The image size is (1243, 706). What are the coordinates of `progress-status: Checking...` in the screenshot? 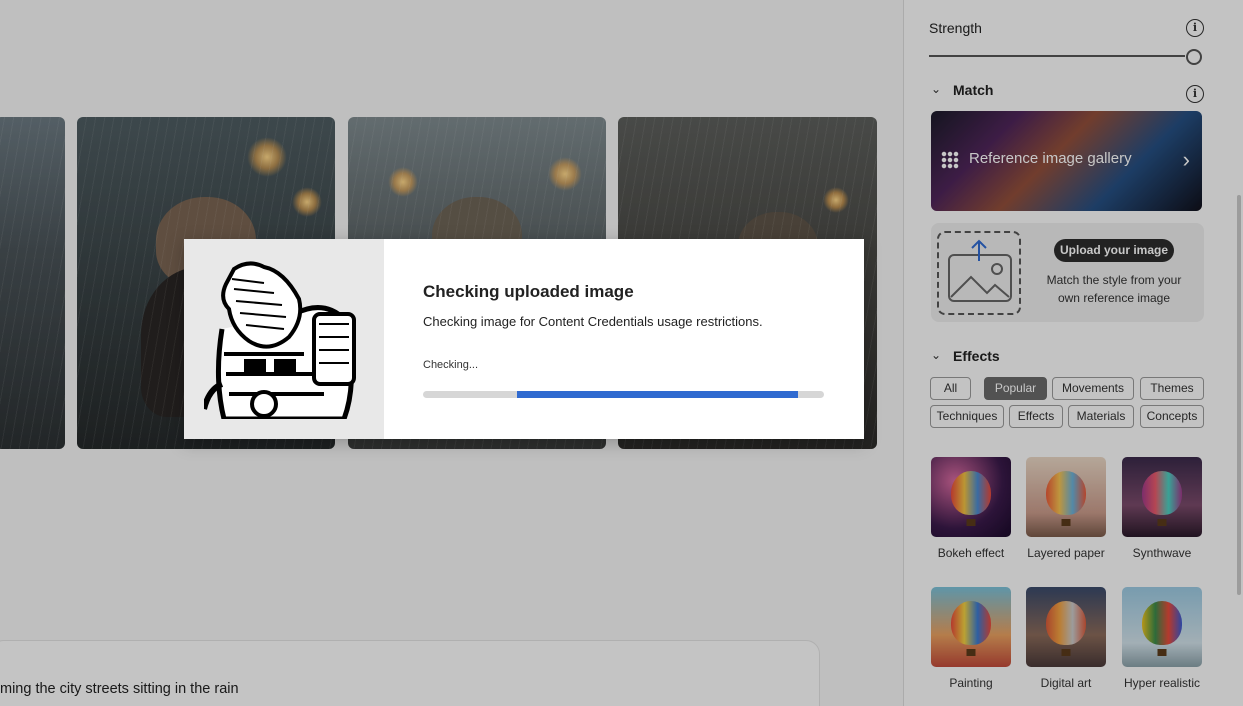 It's located at (451, 365).